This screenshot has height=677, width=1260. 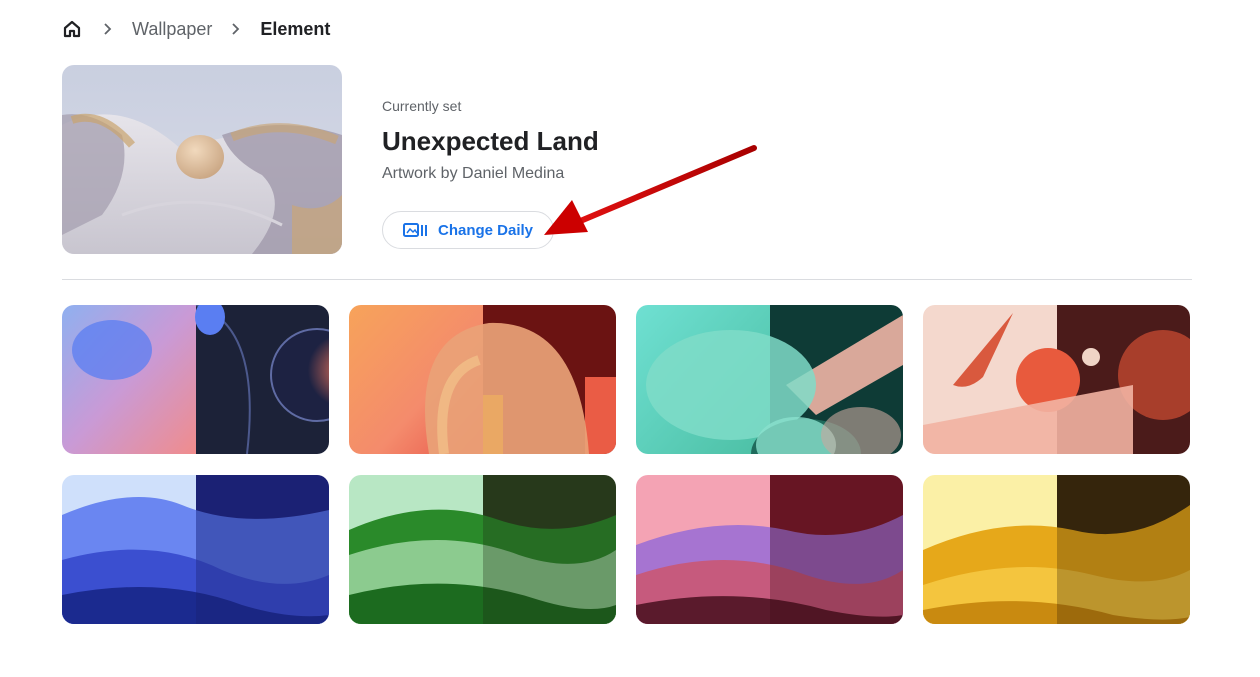 What do you see at coordinates (1056, 549) in the screenshot?
I see `wallpaper-yellow-wave` at bounding box center [1056, 549].